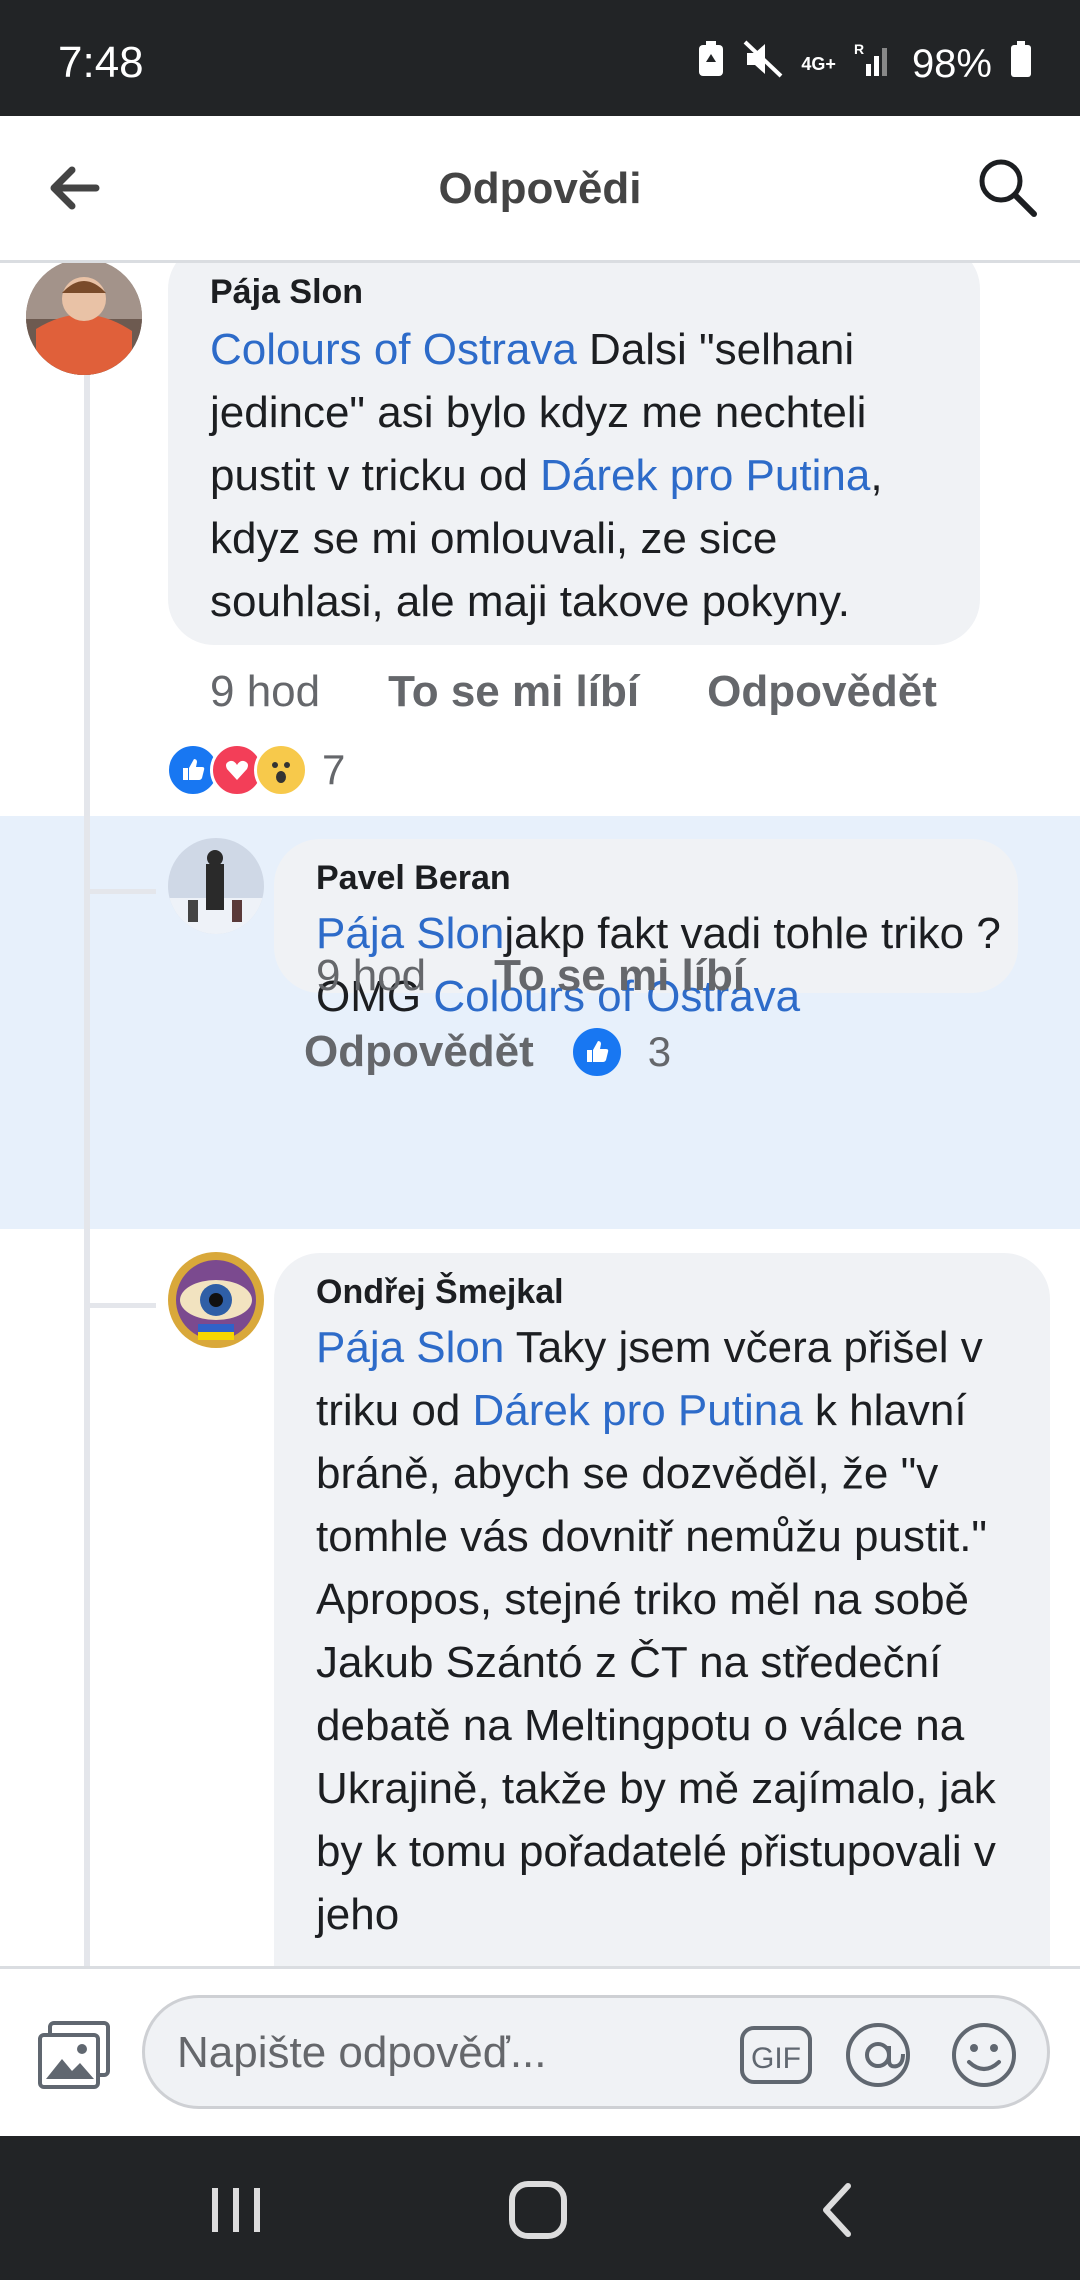  I want to click on gif-label: GIF, so click(776, 2058).